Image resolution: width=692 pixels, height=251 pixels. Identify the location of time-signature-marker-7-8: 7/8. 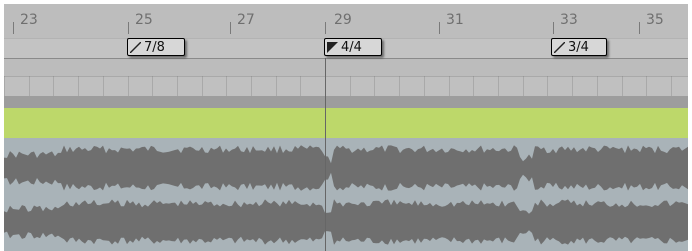
(156, 47).